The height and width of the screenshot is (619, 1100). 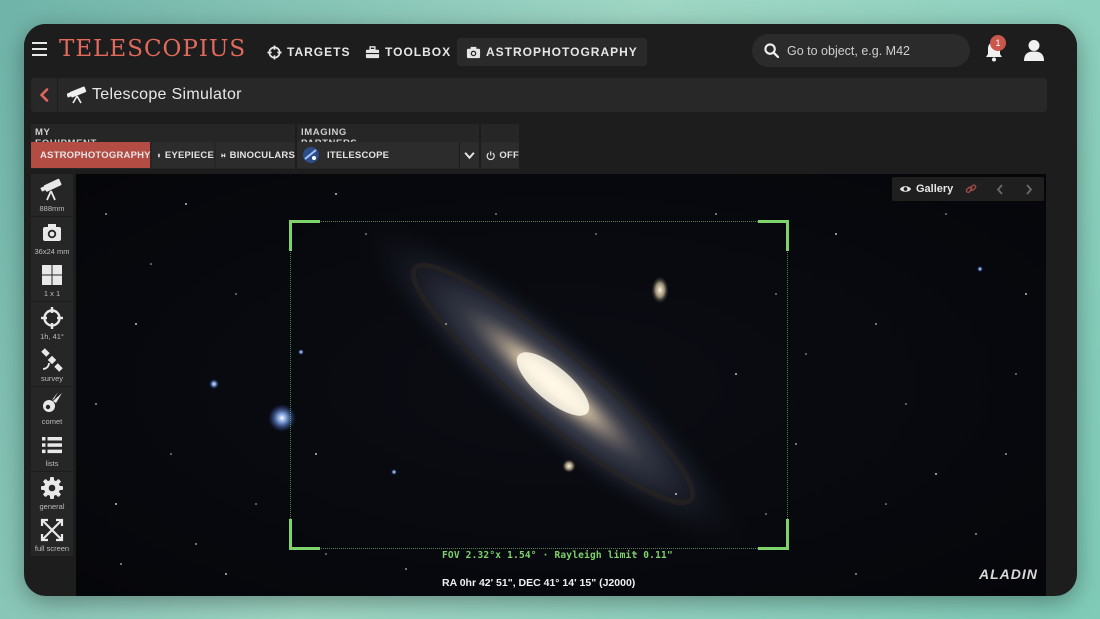 I want to click on list-icon, so click(x=52, y=445).